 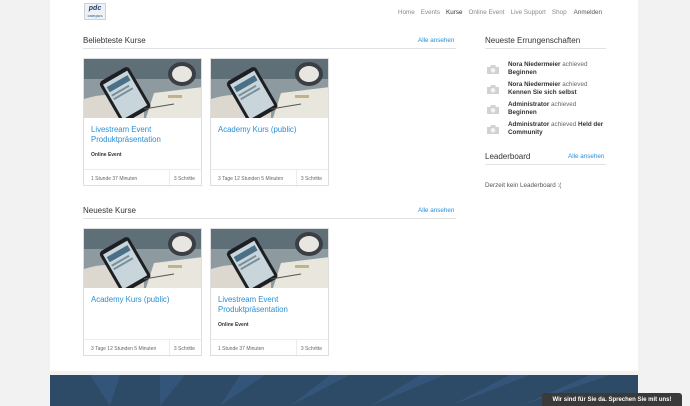 I want to click on achievement-item: Administrator achieved Beginnen, so click(x=550, y=111).